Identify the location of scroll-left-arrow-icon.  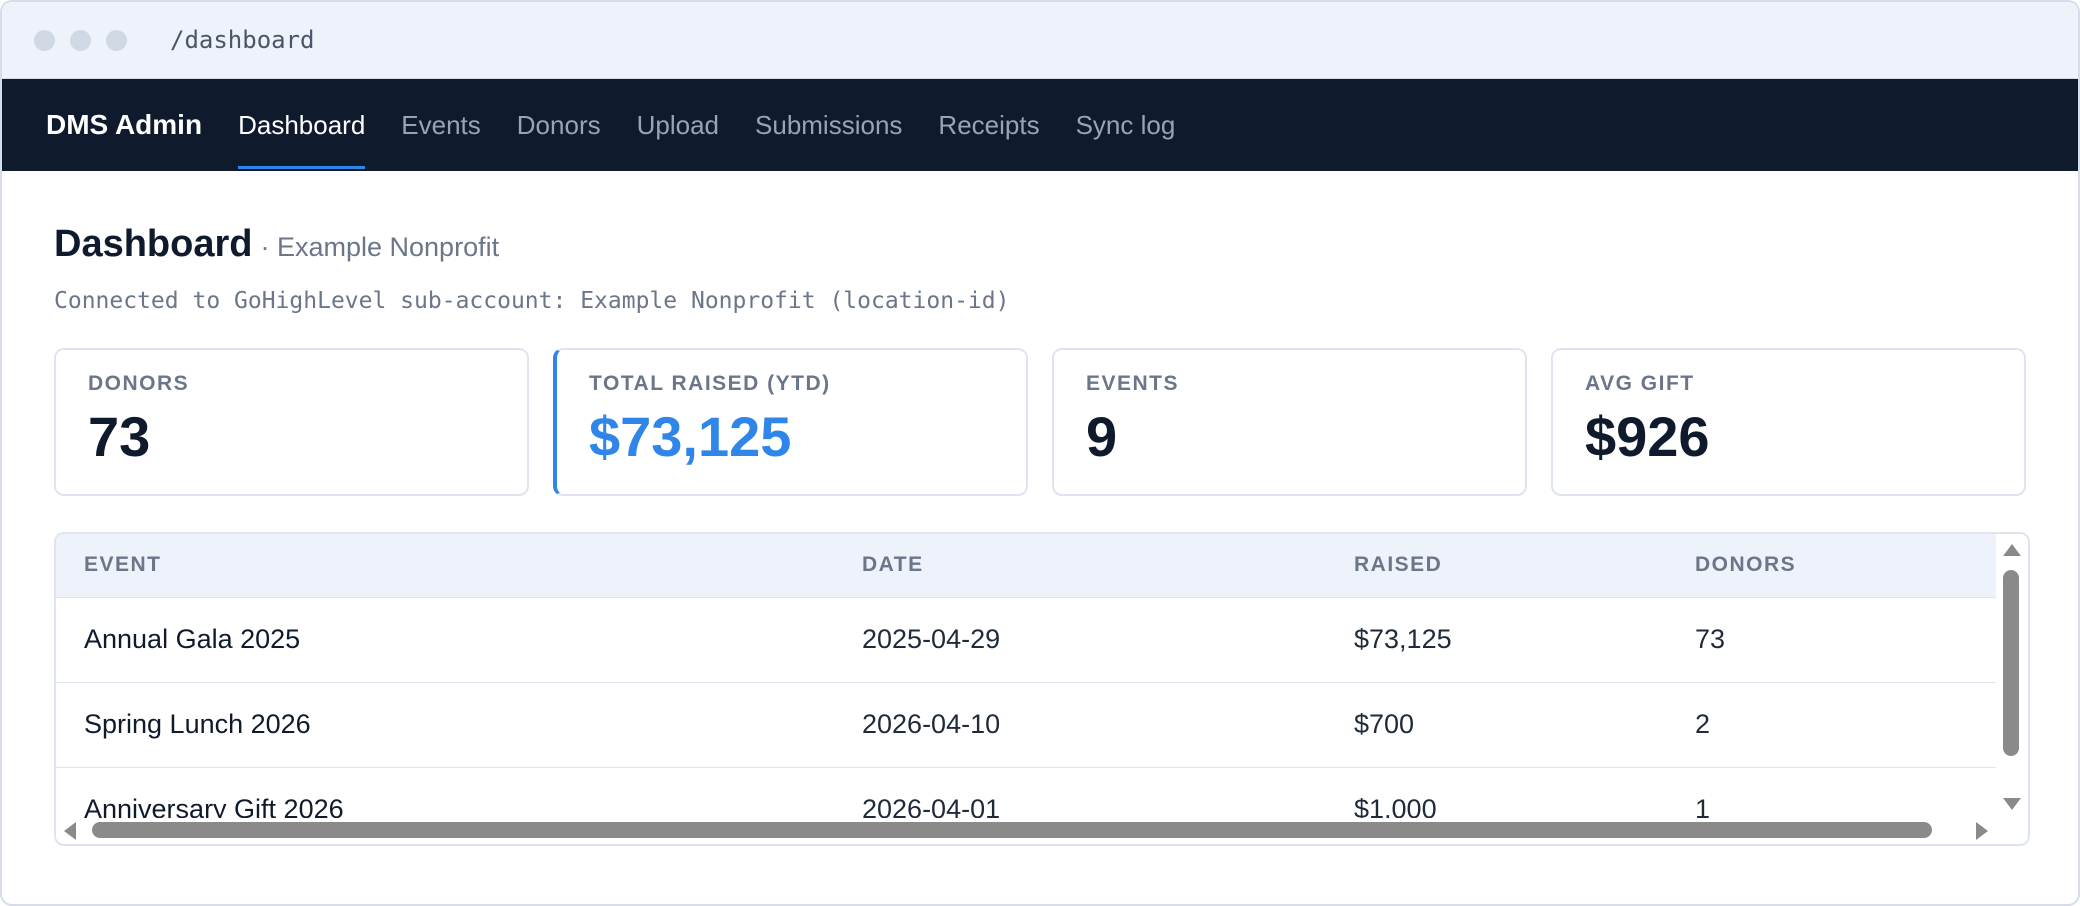
(70, 831).